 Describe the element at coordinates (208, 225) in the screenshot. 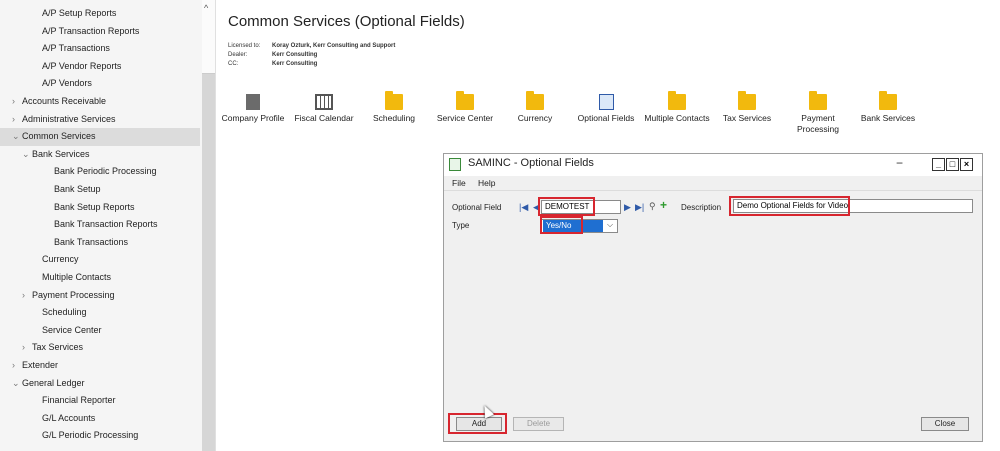

I see `sidebar-scrollbar: ^` at that location.